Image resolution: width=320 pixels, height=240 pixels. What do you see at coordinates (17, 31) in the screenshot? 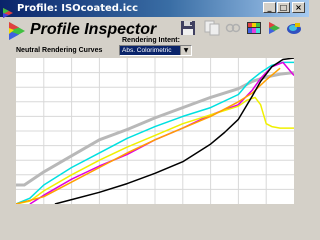
I see `app-logo-icon` at bounding box center [17, 31].